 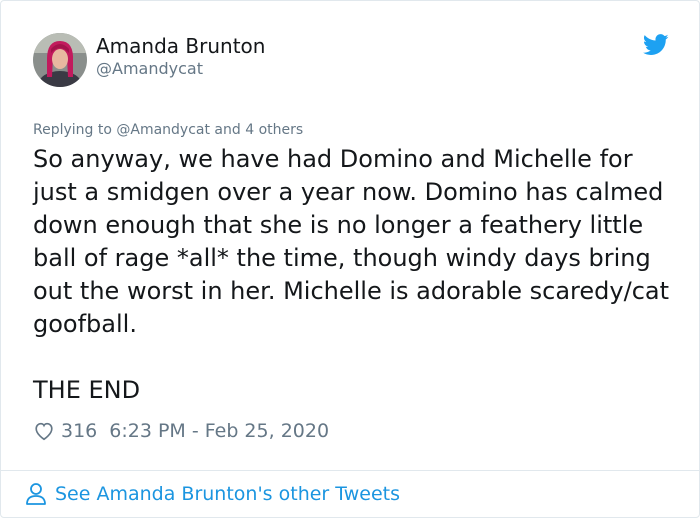 What do you see at coordinates (228, 494) in the screenshot?
I see `see-other-tweets-label: See Amanda Brunton's other Tweets` at bounding box center [228, 494].